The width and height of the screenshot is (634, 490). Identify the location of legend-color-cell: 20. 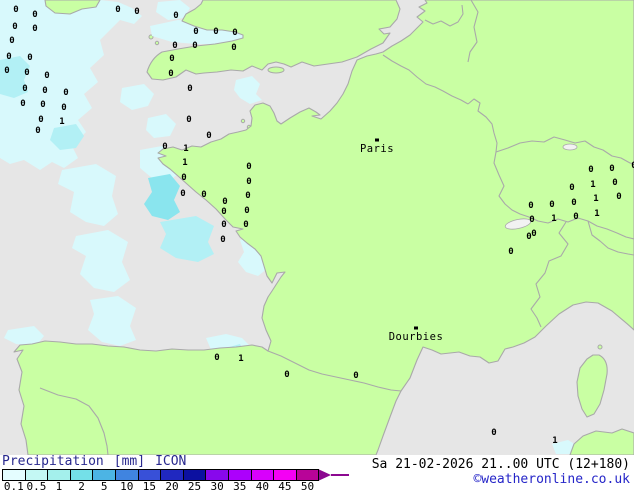
(172, 479).